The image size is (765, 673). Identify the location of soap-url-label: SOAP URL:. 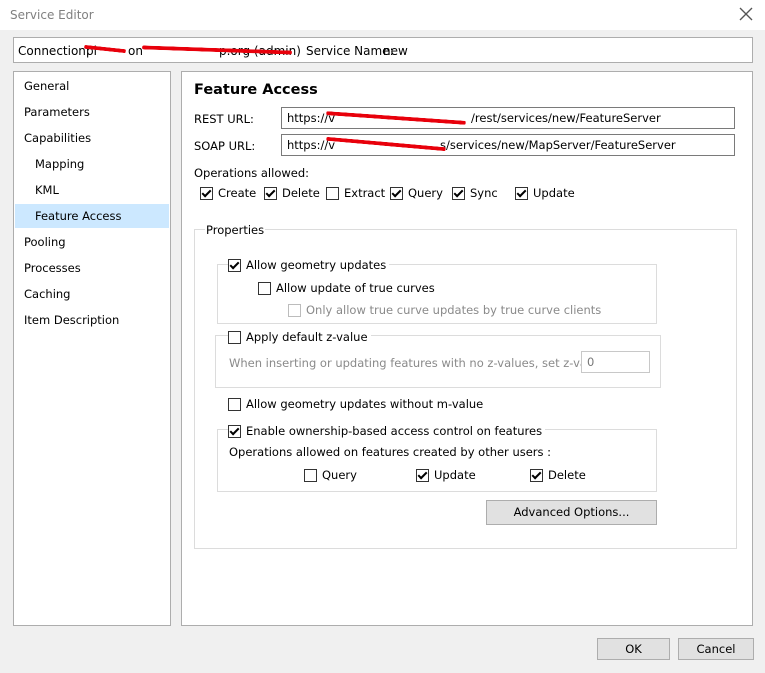
(225, 146).